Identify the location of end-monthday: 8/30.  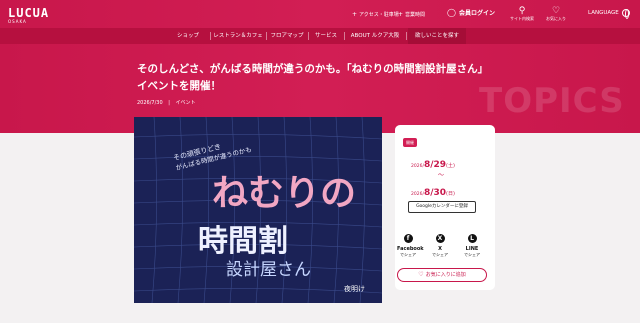
(435, 193).